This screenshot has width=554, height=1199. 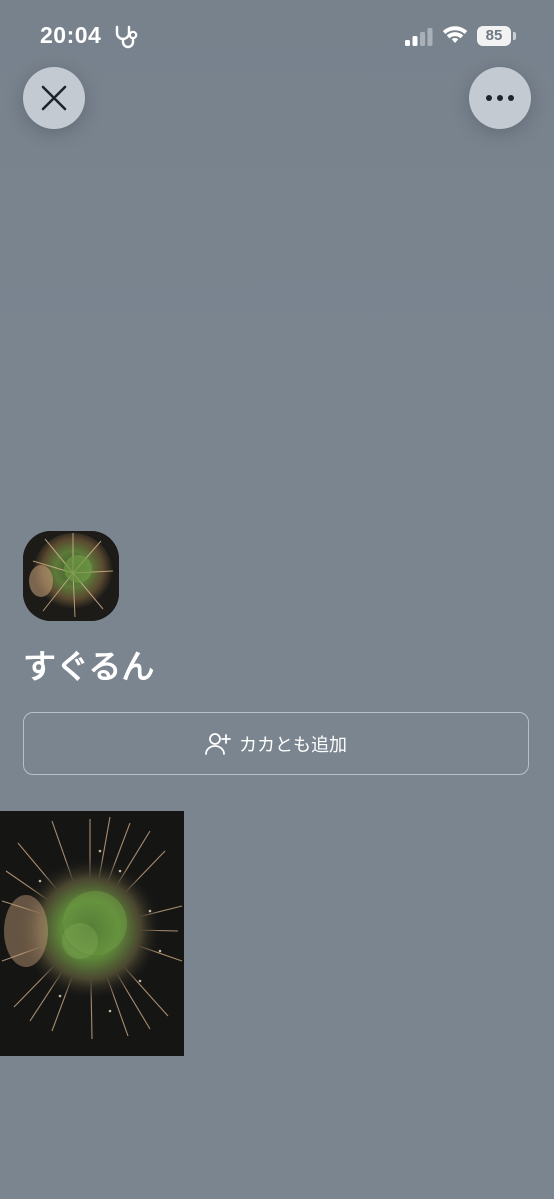 I want to click on fireworks-photo-image, so click(x=92, y=933).